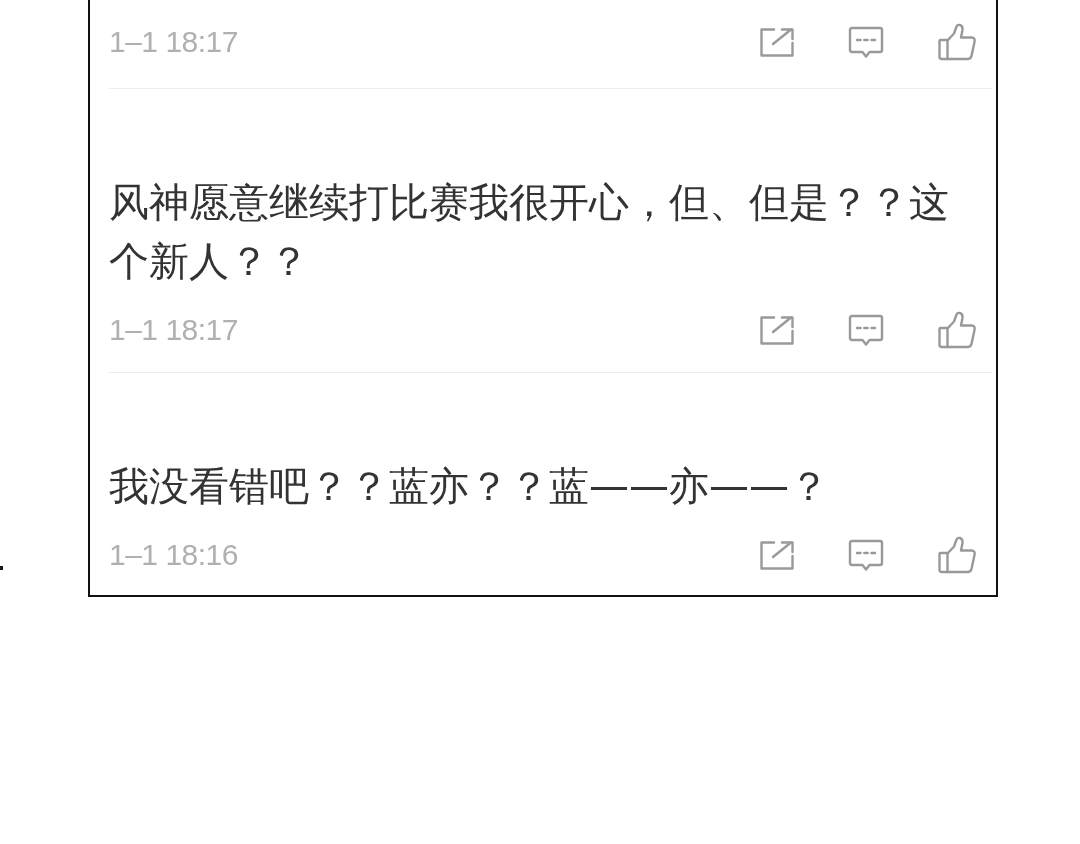 Image resolution: width=1080 pixels, height=844 pixels. Describe the element at coordinates (469, 486) in the screenshot. I see `comment-text: 我没看错吧？？蓝亦？？蓝——亦——？` at that location.